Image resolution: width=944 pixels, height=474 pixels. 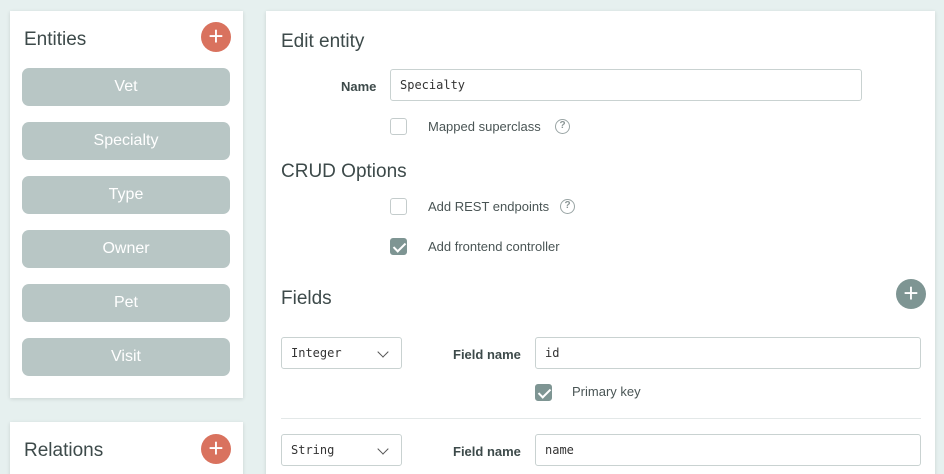 I want to click on entity-item-visit: Visit, so click(x=126, y=357).